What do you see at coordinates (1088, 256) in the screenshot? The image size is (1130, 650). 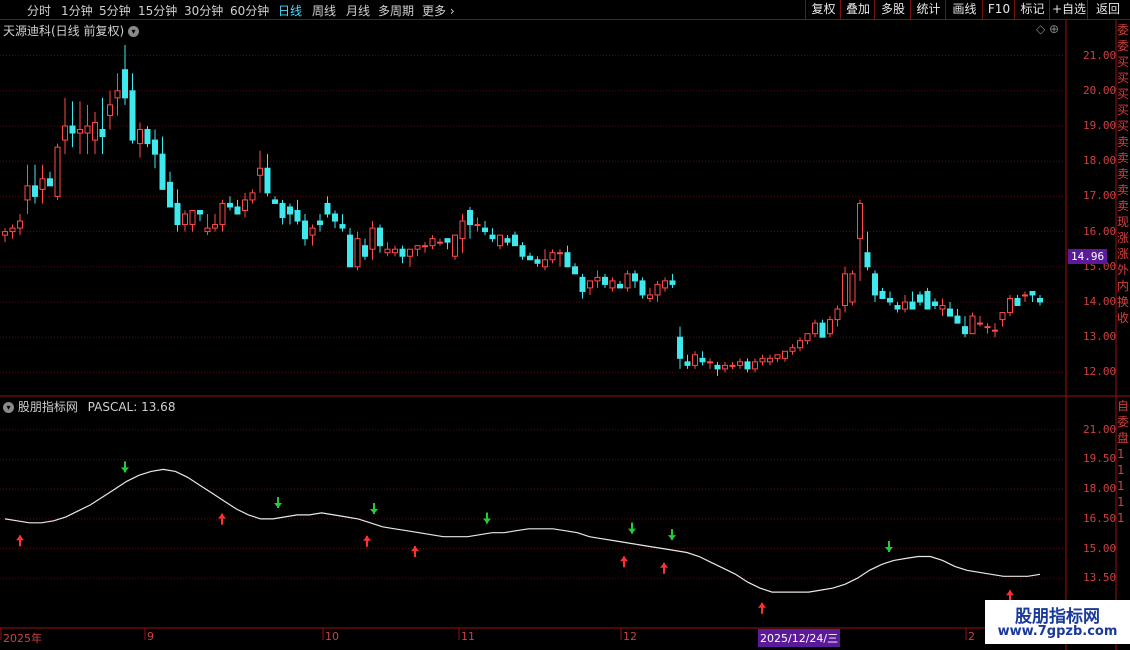 I see `current-price-badge: 14.96` at bounding box center [1088, 256].